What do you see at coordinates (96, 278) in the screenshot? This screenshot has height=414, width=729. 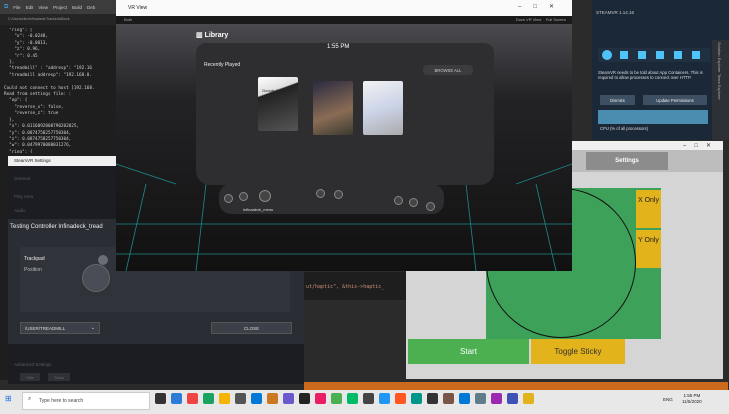 I see `trackpad-circle` at bounding box center [96, 278].